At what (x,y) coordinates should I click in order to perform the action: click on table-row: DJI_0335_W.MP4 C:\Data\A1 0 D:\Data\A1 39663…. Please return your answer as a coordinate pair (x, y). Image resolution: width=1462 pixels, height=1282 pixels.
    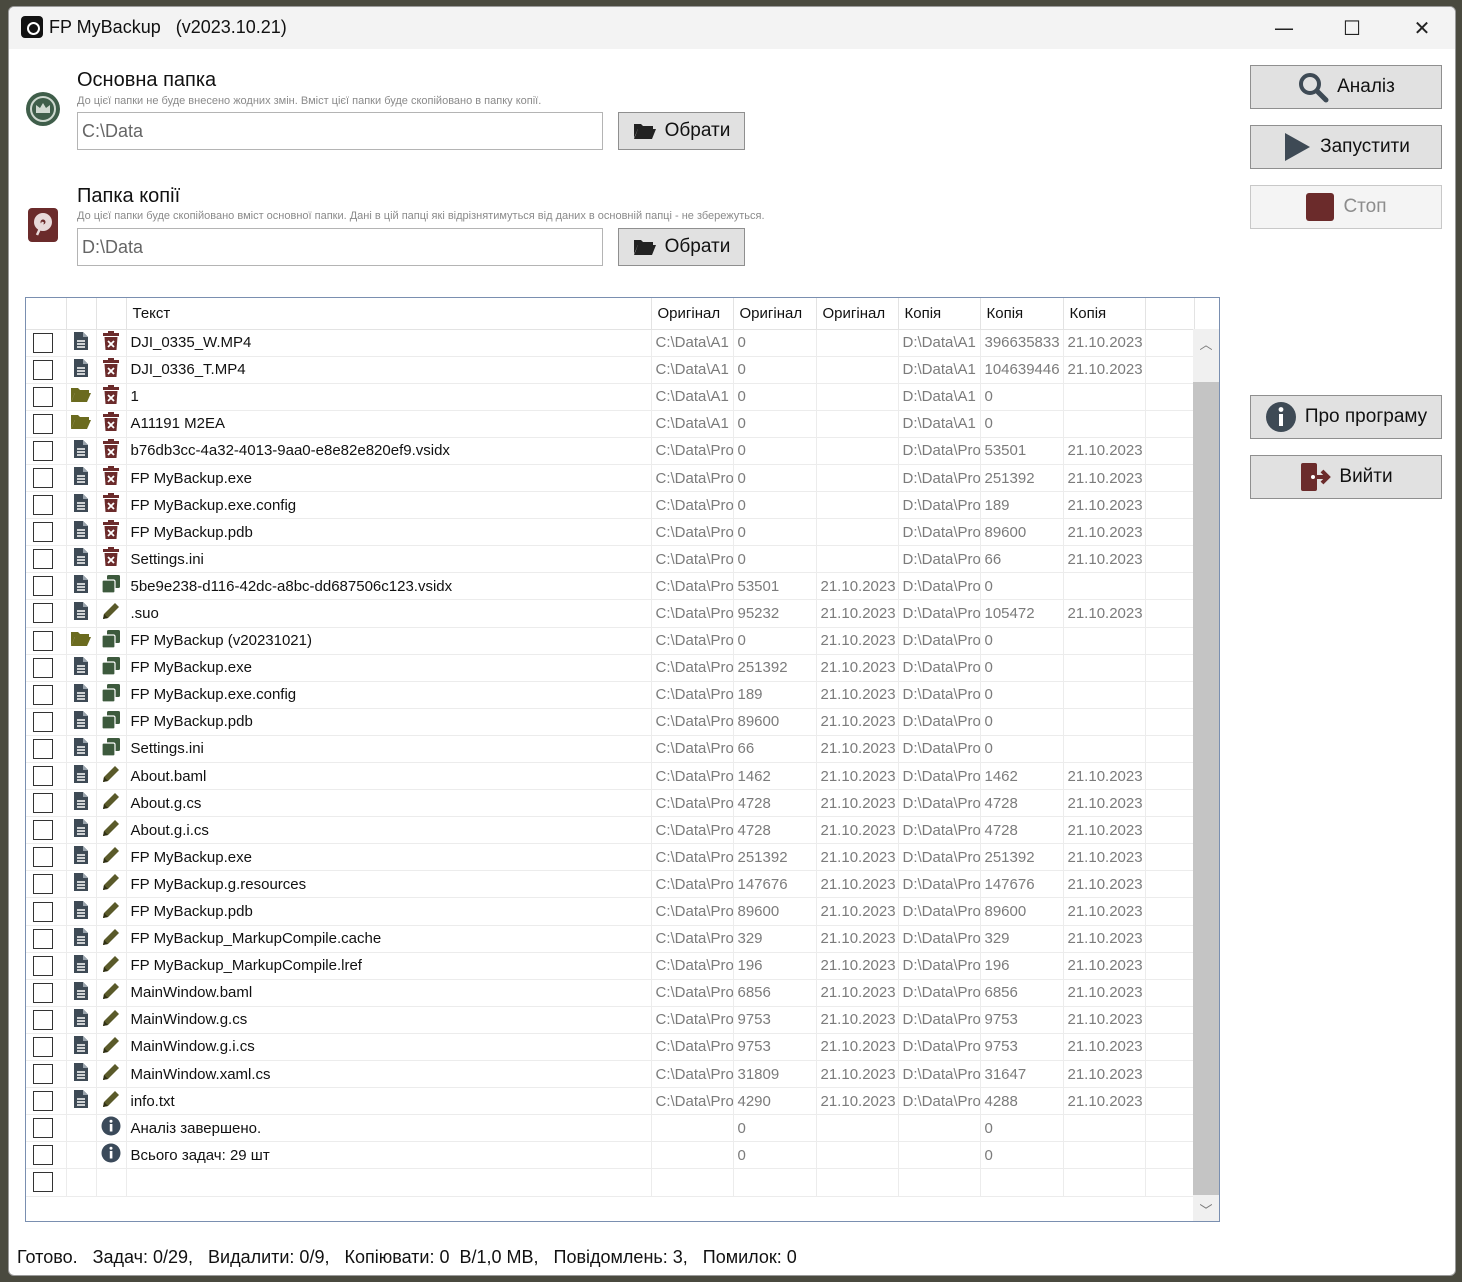
    Looking at the image, I should click on (610, 343).